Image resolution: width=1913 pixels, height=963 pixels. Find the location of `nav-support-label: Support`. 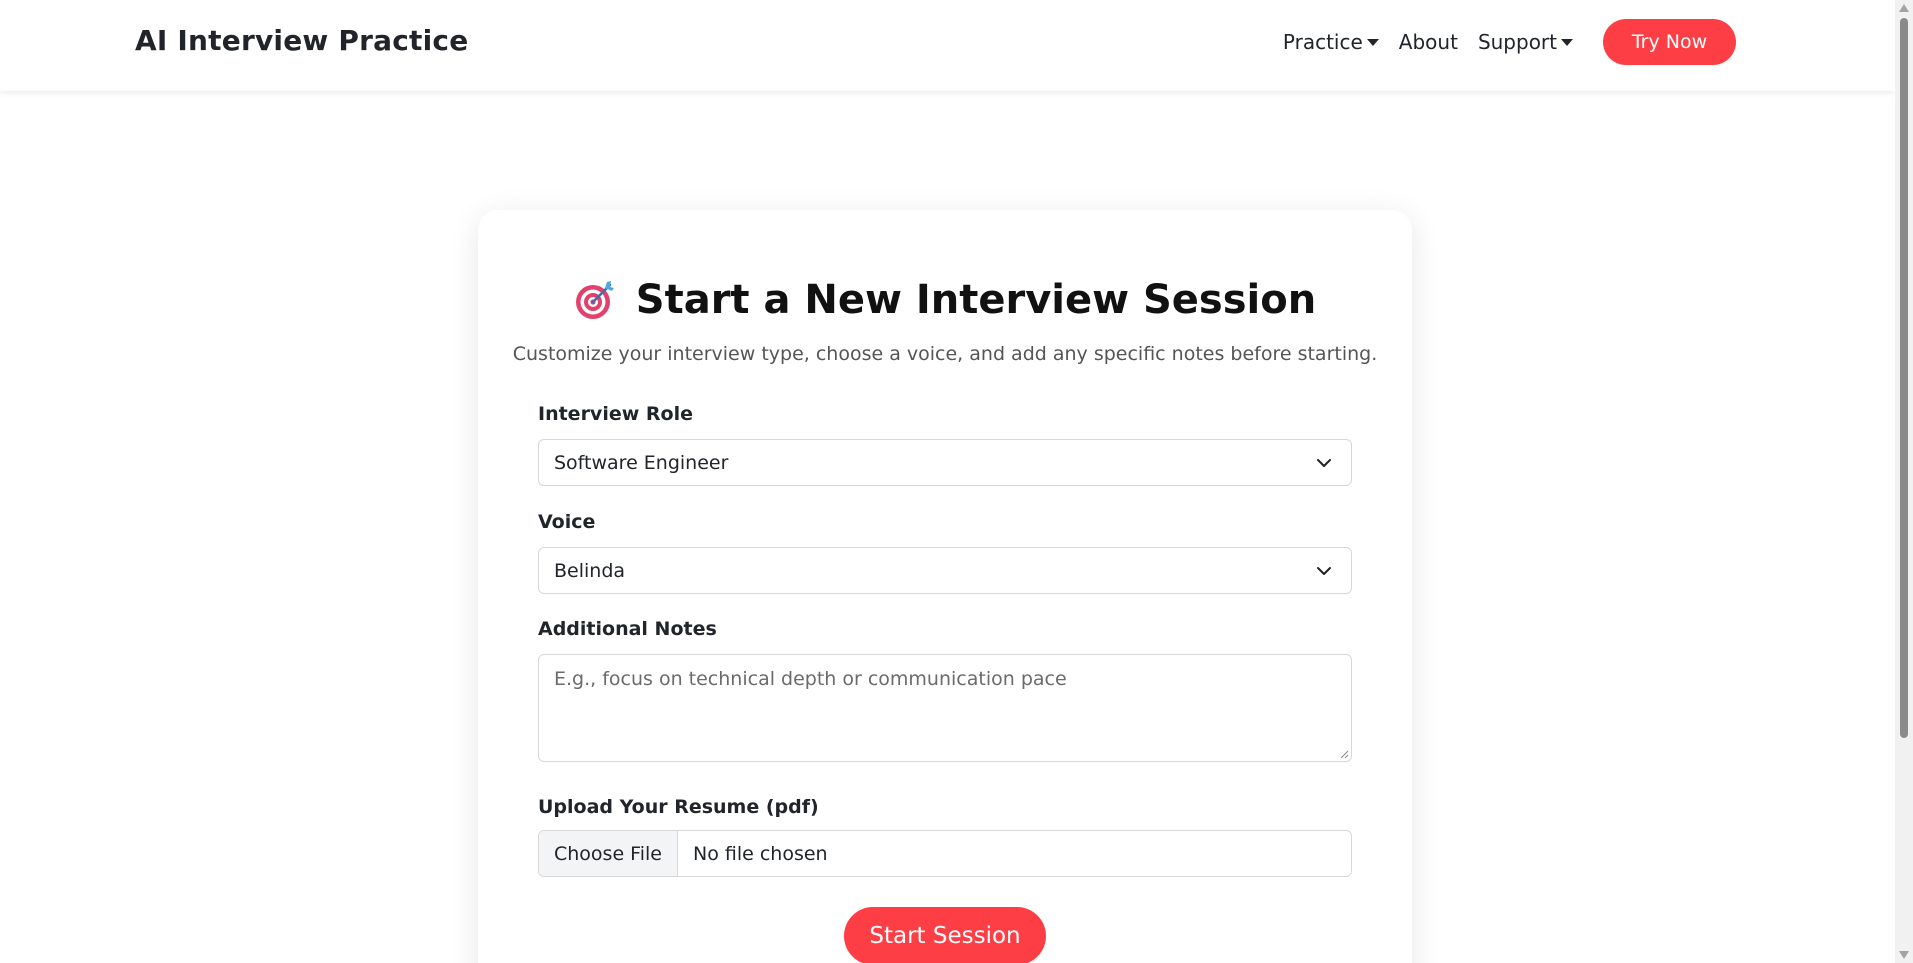

nav-support-label: Support is located at coordinates (1517, 42).